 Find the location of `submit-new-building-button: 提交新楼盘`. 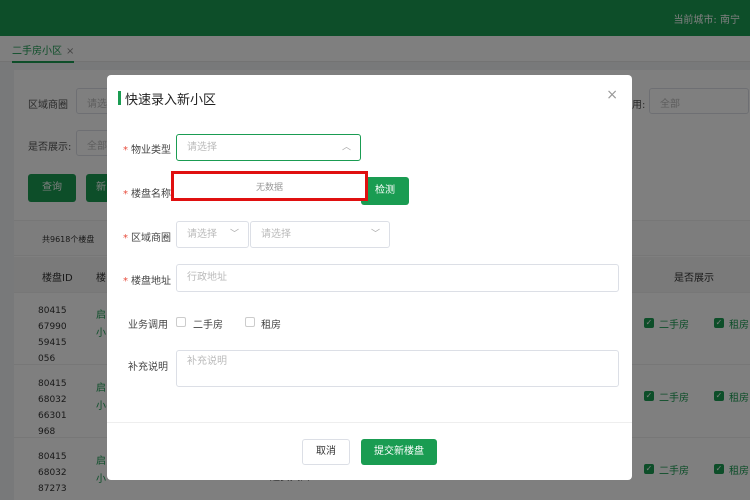

submit-new-building-button: 提交新楼盘 is located at coordinates (399, 452).